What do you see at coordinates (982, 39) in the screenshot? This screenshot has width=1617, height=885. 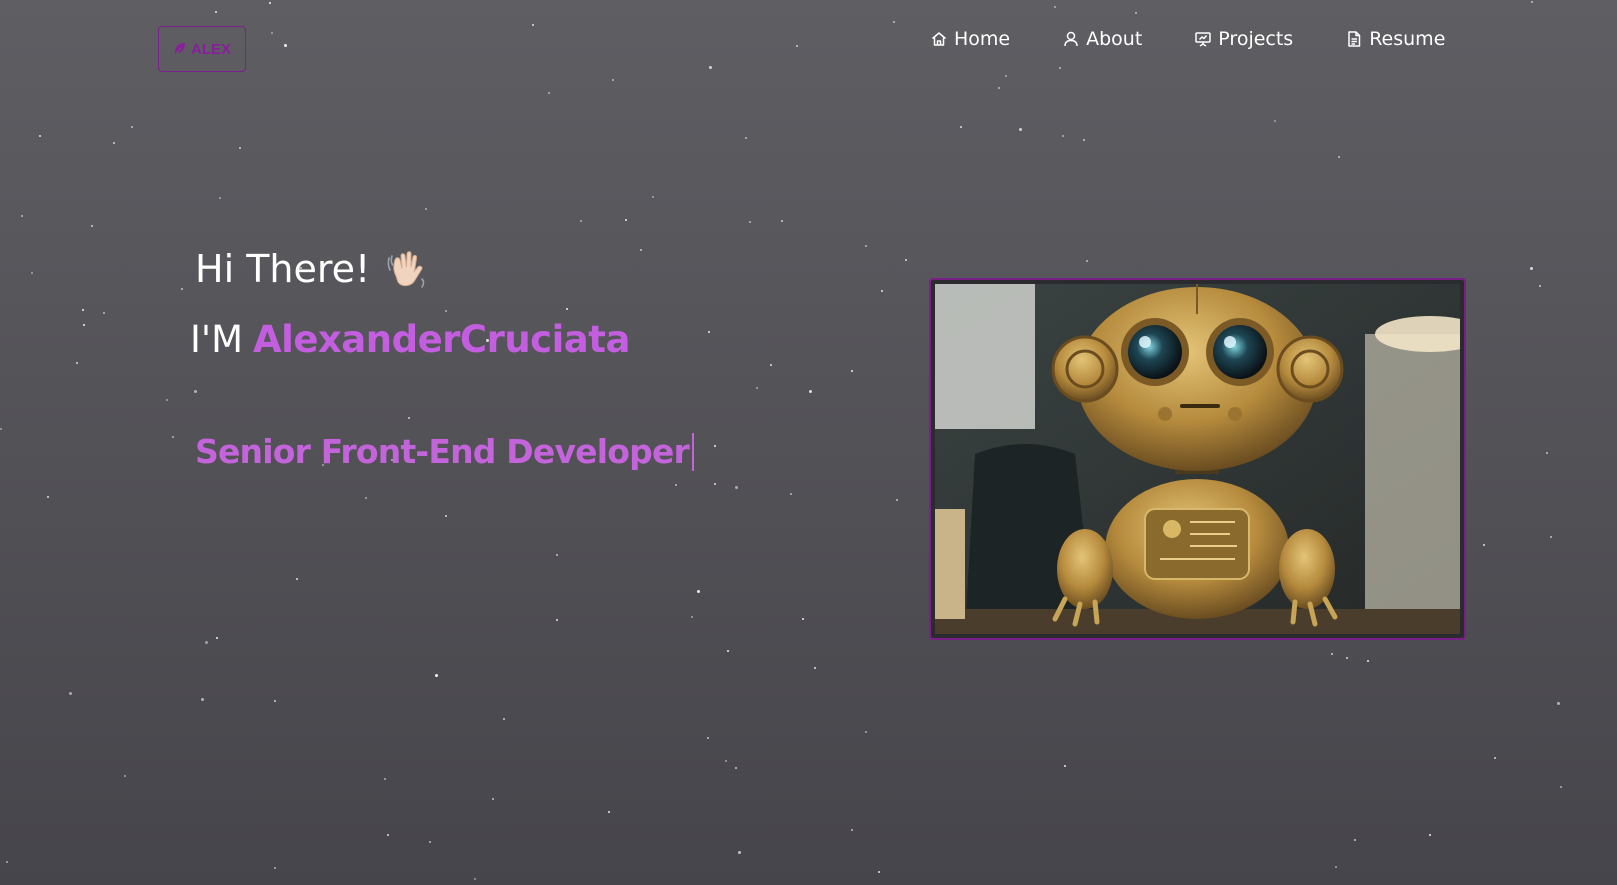 I see `nav-item-label: Home` at bounding box center [982, 39].